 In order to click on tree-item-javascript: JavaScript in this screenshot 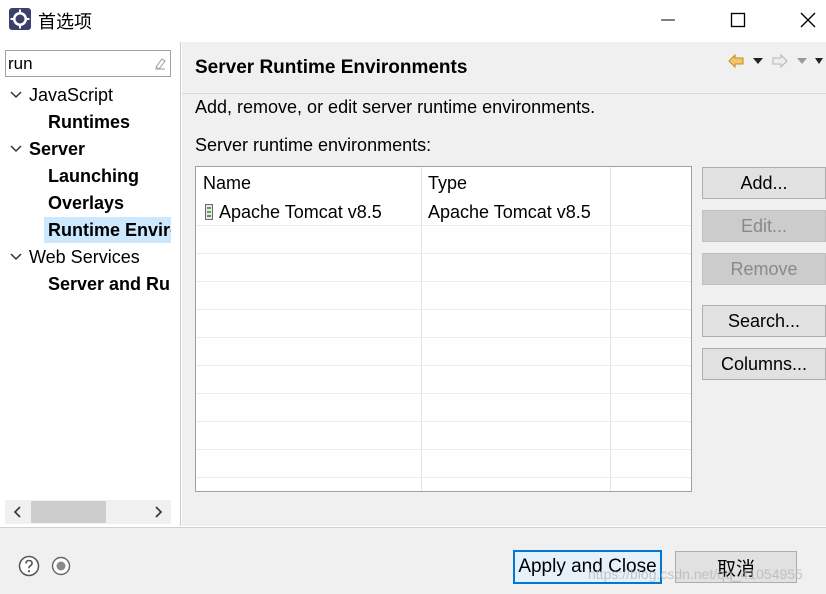, I will do `click(90, 95)`.